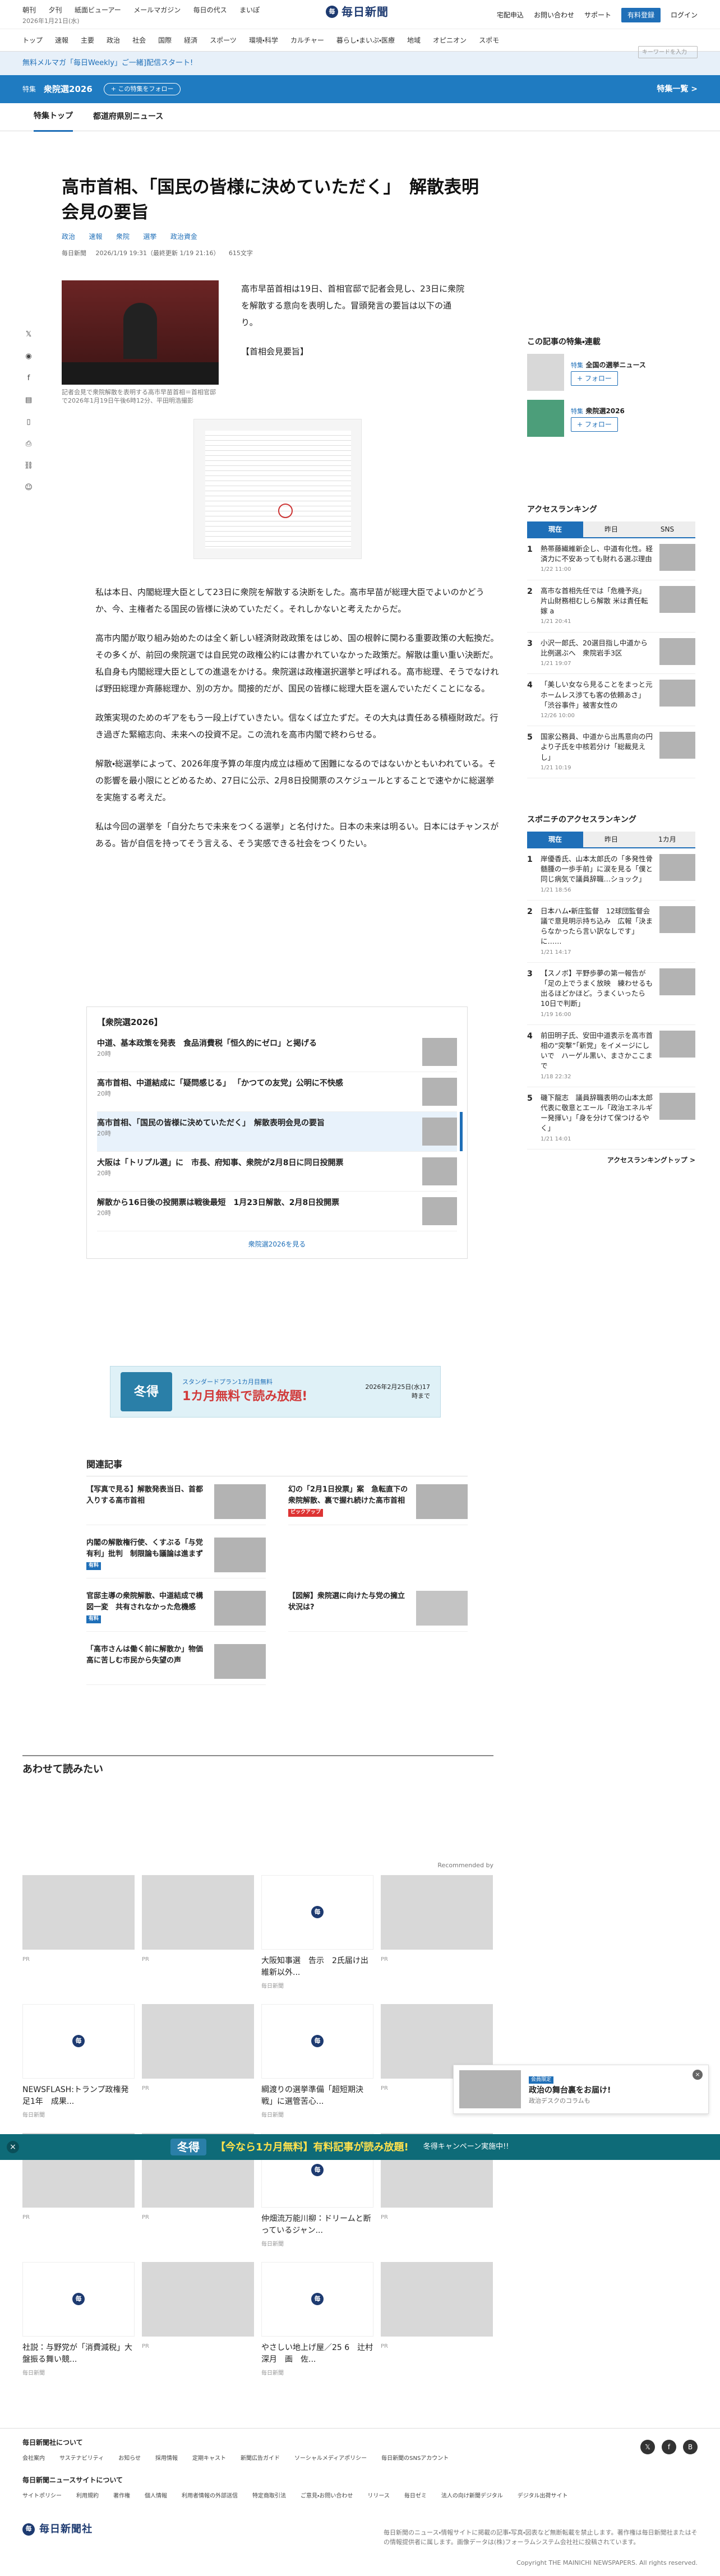 This screenshot has height=2576, width=720. What do you see at coordinates (378, 1612) in the screenshot?
I see `related-item: 【図解】衆院選に向けた与党の擁立状況は?` at bounding box center [378, 1612].